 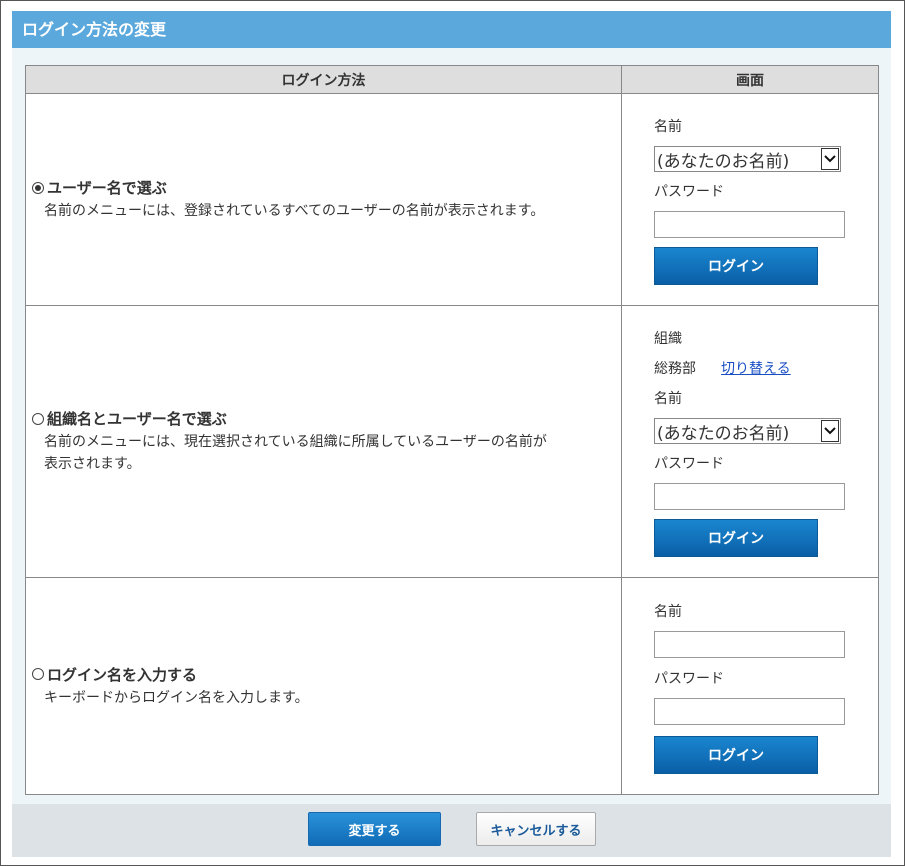 I want to click on login-preview-cell: 名前 (あなたのお名前) パスワード ログイン, so click(x=750, y=199).